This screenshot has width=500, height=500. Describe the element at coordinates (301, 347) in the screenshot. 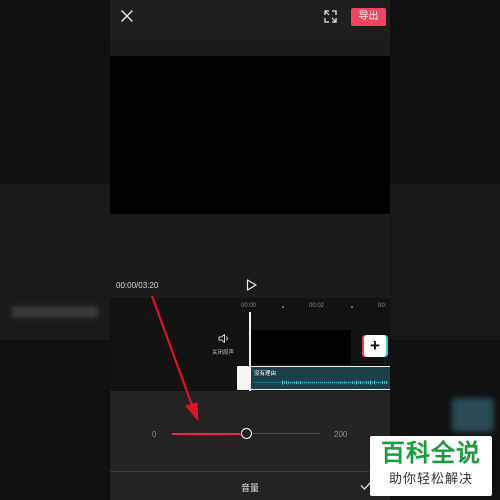

I see `video-clip` at that location.